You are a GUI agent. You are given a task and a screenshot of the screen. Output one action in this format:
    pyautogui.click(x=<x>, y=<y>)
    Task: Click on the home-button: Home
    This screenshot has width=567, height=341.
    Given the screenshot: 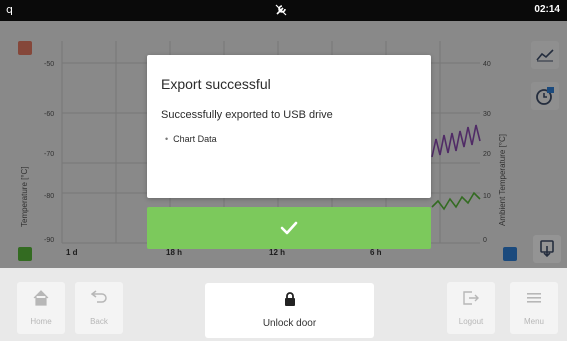 What is the action you would take?
    pyautogui.click(x=41, y=308)
    